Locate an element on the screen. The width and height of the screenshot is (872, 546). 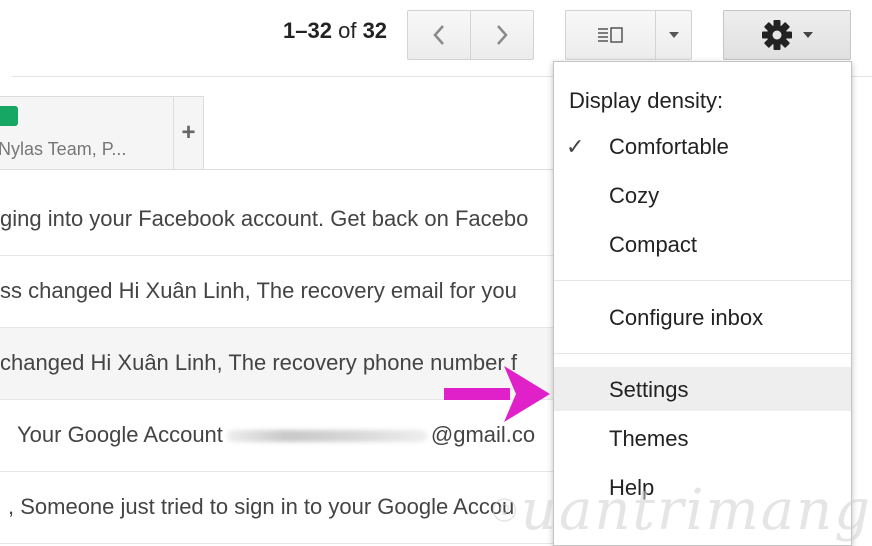
display-density-heading: Display density: is located at coordinates (646, 100).